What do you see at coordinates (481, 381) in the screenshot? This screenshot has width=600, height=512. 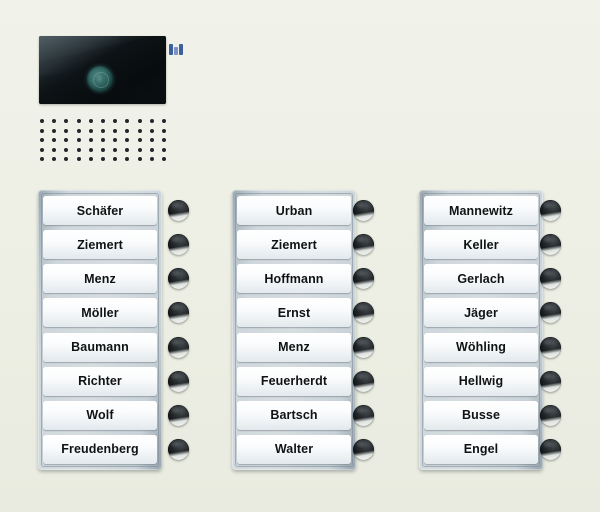 I see `nameplate: Hellwig` at bounding box center [481, 381].